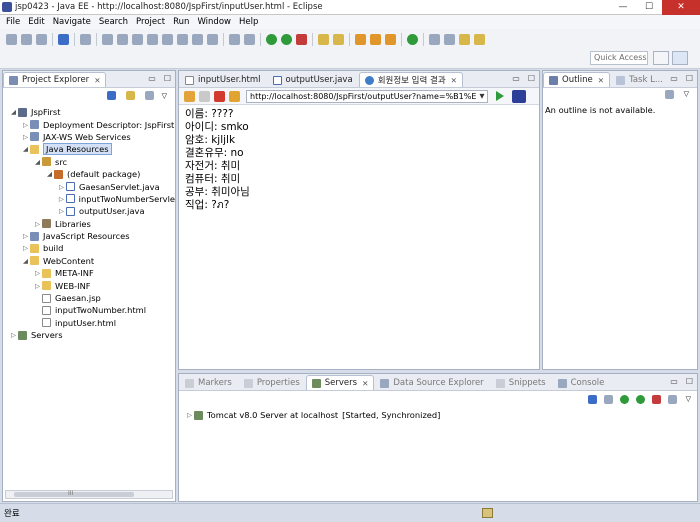  What do you see at coordinates (248, 22) in the screenshot?
I see `menu-help: Help` at bounding box center [248, 22].